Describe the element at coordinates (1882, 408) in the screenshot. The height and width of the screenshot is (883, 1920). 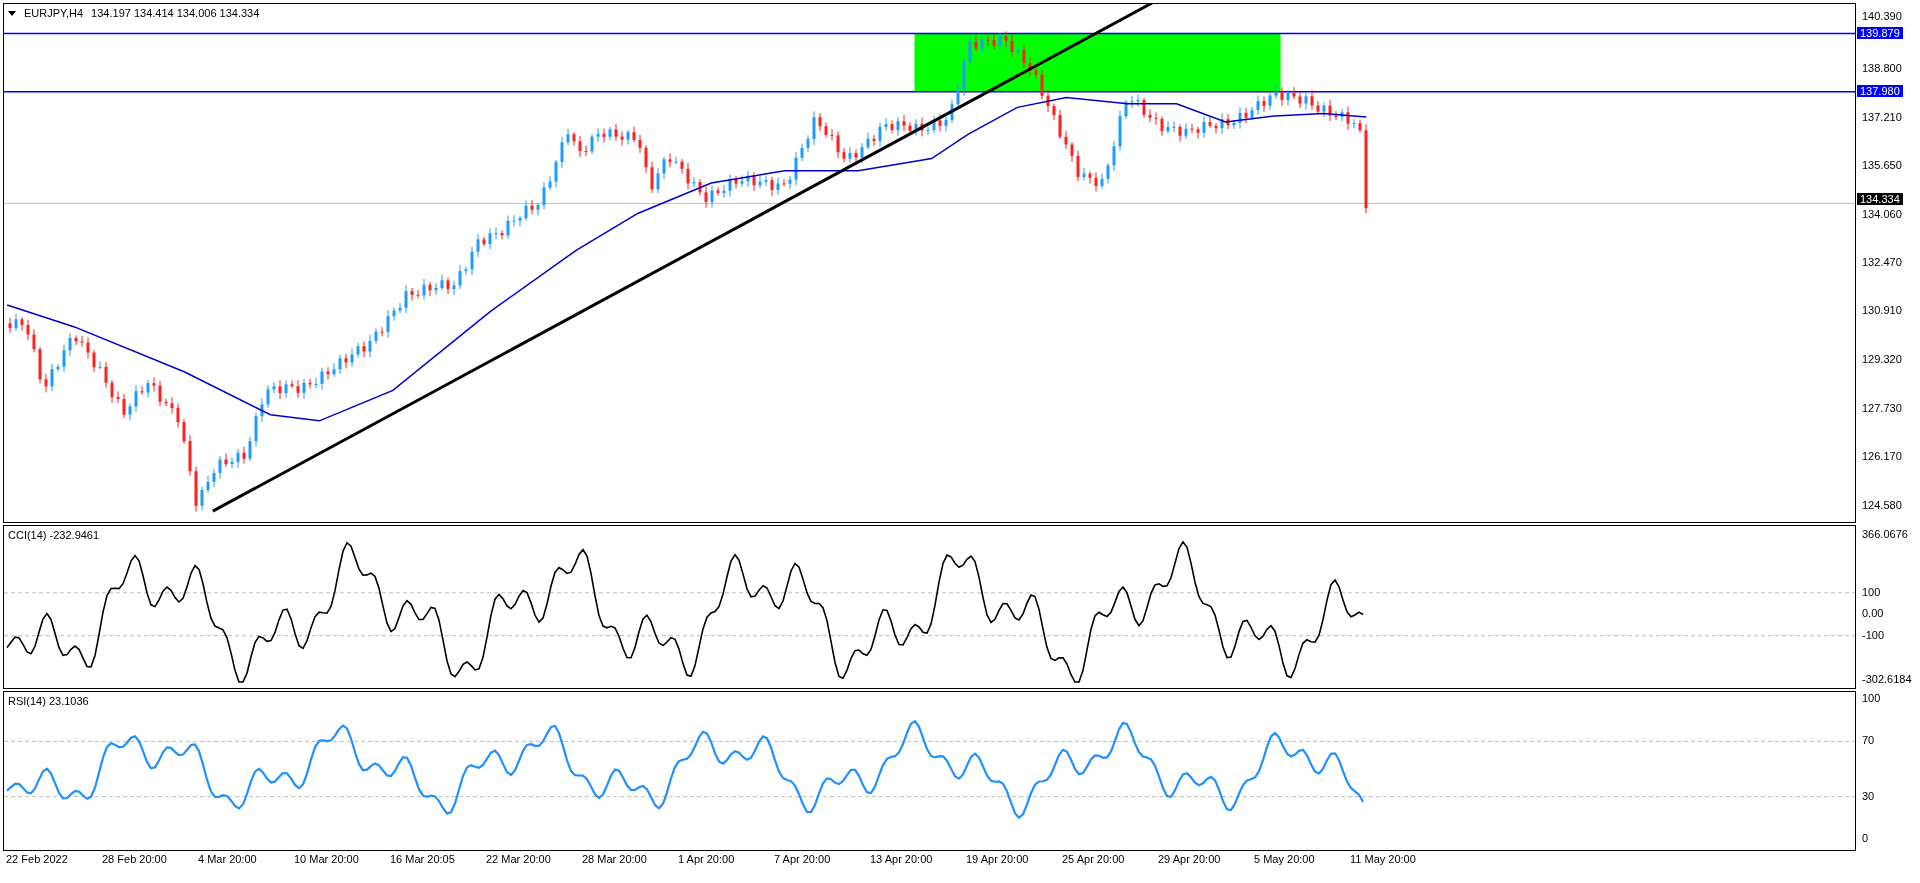
I see `price-axis-label: 127.730` at that location.